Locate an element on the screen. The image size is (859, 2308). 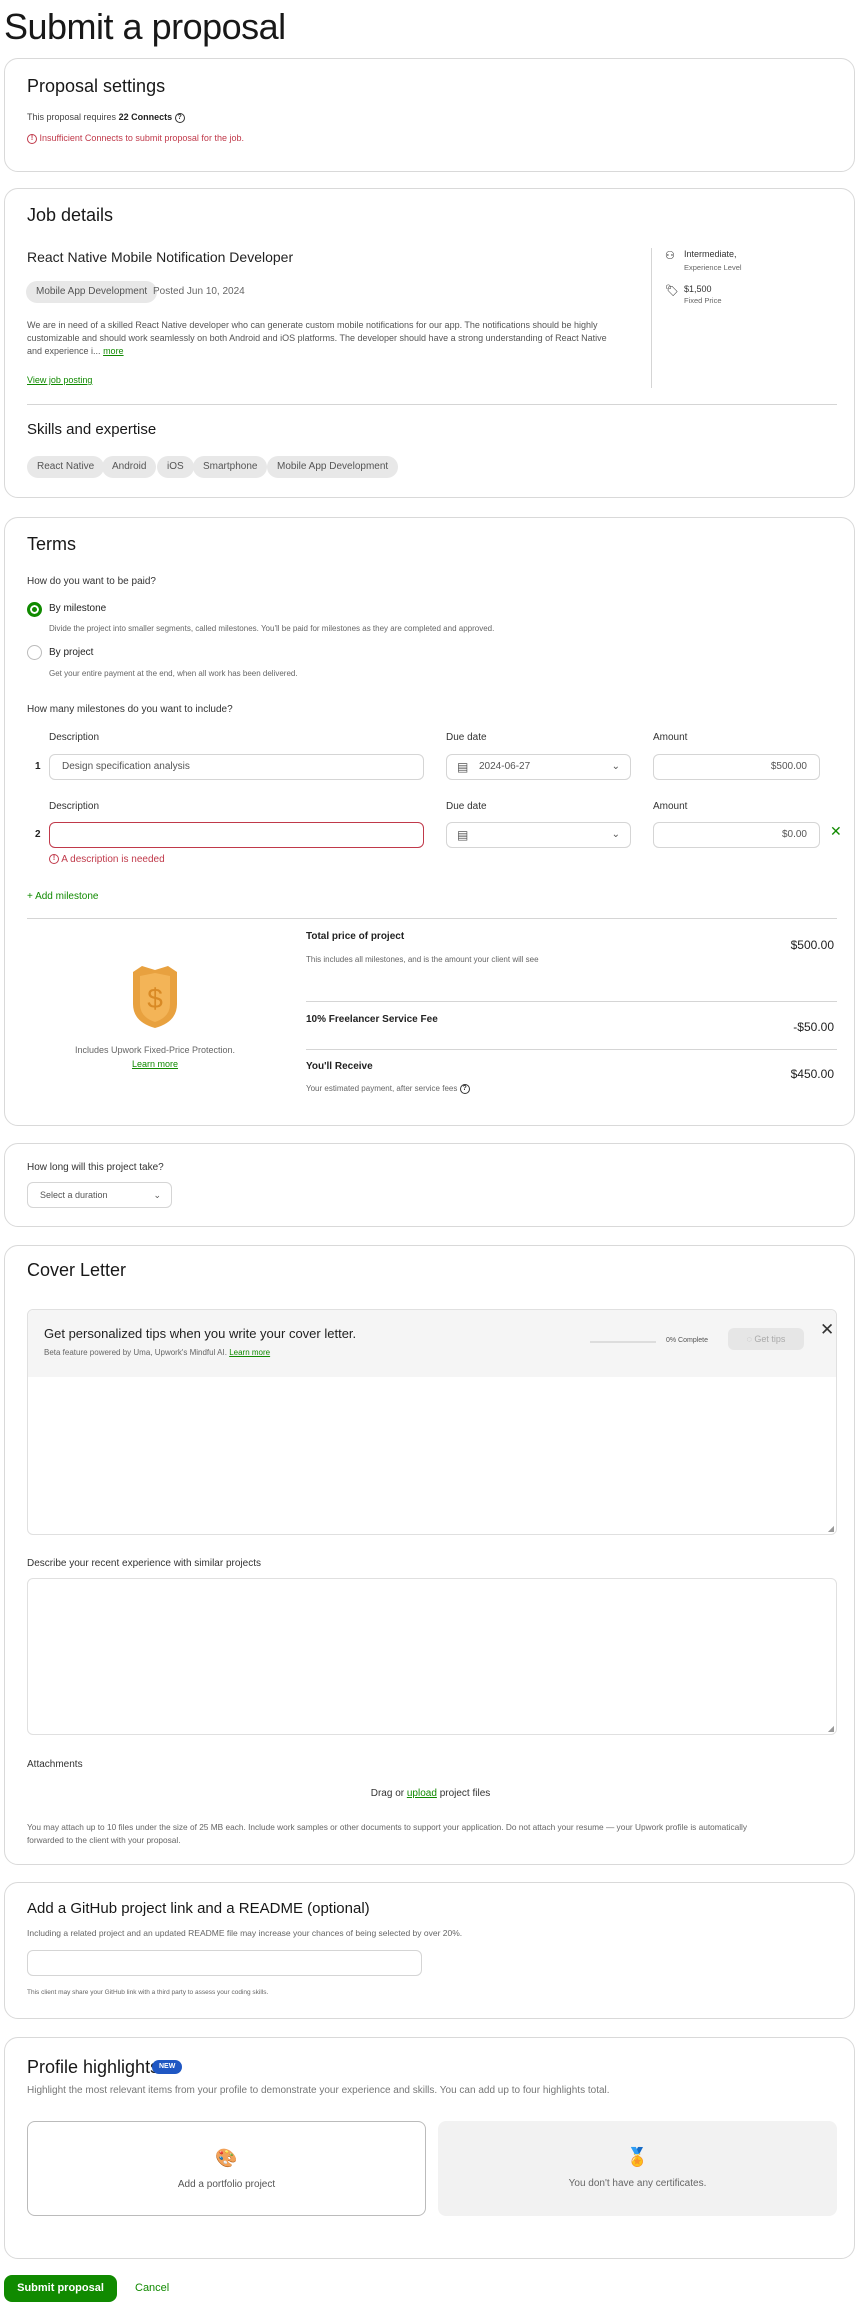
job-price: $1,500 is located at coordinates (698, 289).